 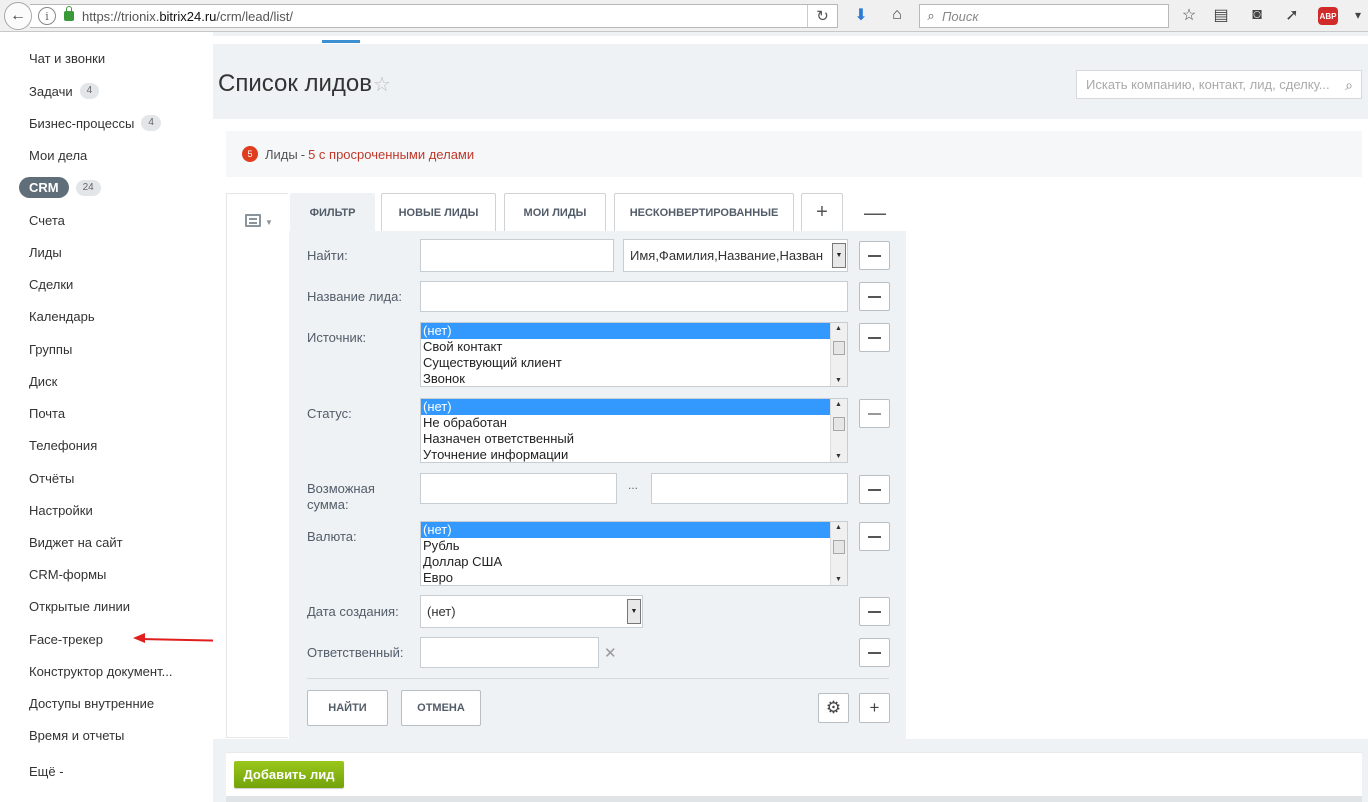 I want to click on menu-item-deals: Сделки, so click(x=51, y=284).